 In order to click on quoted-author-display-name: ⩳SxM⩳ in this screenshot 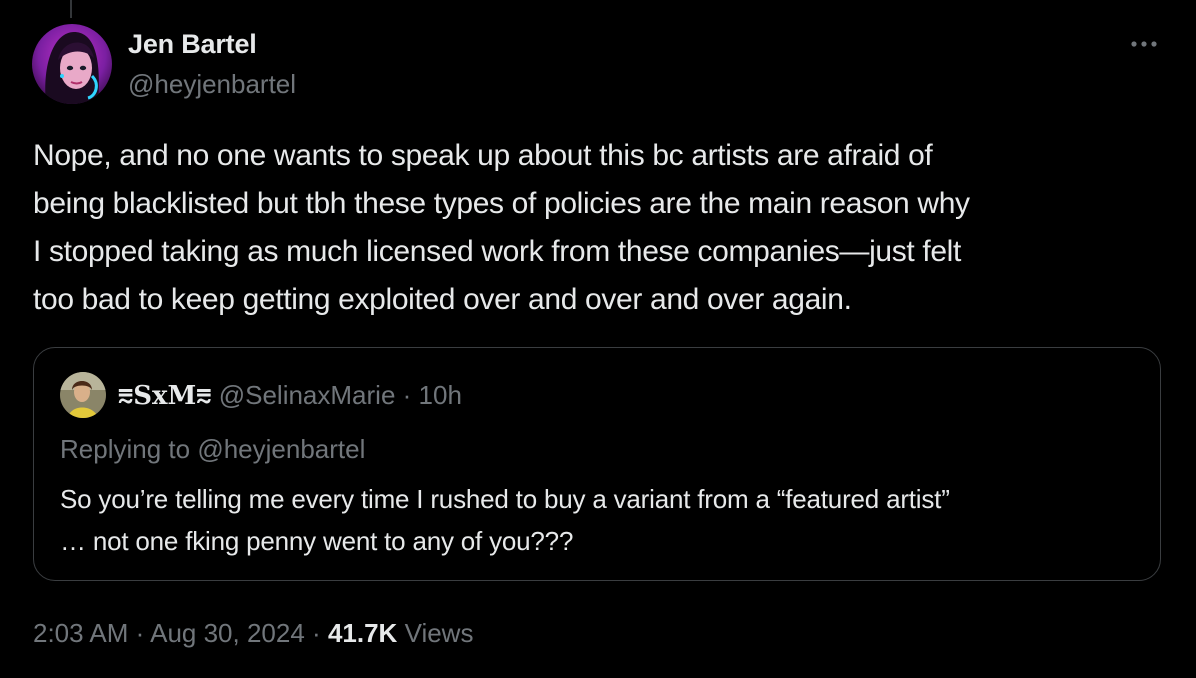, I will do `click(164, 396)`.